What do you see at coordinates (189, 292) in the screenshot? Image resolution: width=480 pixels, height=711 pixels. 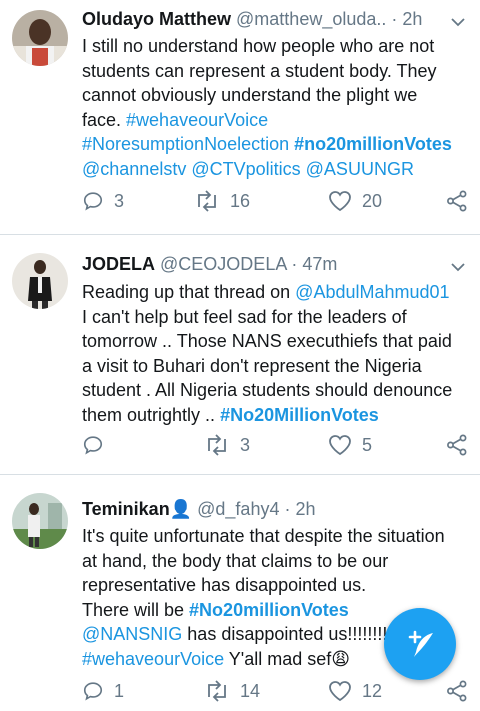 I see `tweet-text-run: Reading up that thread on` at bounding box center [189, 292].